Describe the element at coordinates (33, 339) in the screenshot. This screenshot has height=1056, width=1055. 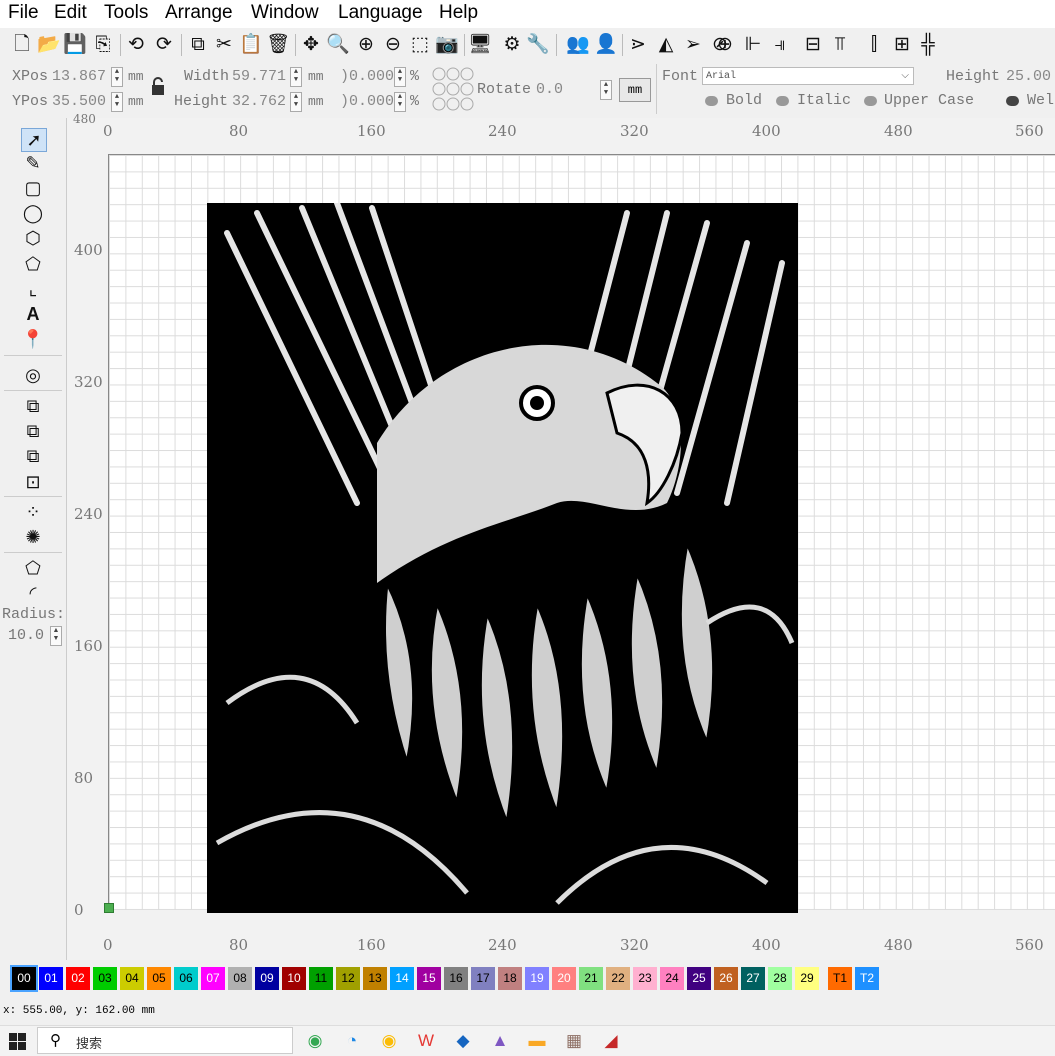
I see `location-pin-icon: 📍` at that location.